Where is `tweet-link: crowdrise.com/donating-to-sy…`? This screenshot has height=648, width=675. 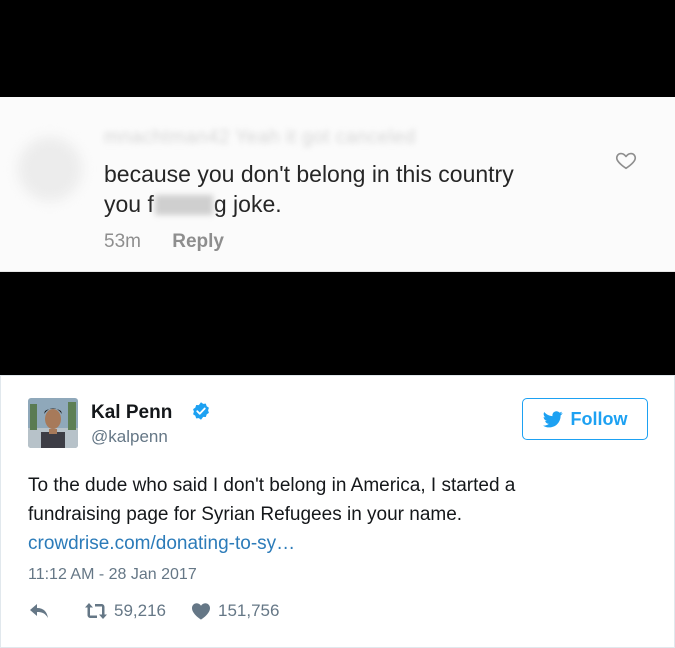 tweet-link: crowdrise.com/donating-to-sy… is located at coordinates (333, 543).